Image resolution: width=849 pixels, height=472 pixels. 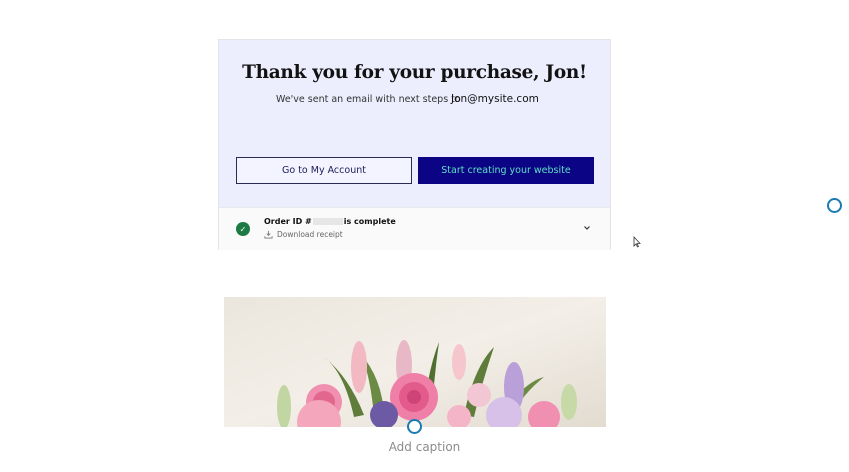 I want to click on resize-handle-right, so click(x=834, y=205).